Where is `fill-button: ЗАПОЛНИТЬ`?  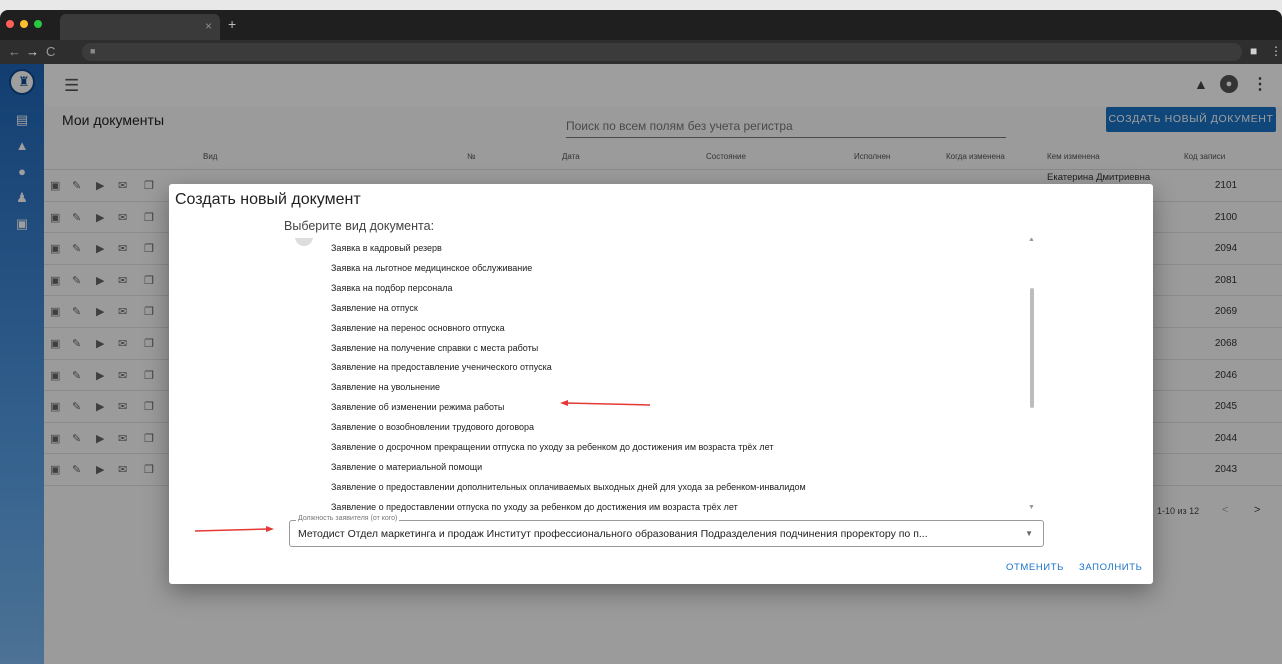 fill-button: ЗАПОЛНИТЬ is located at coordinates (1110, 567).